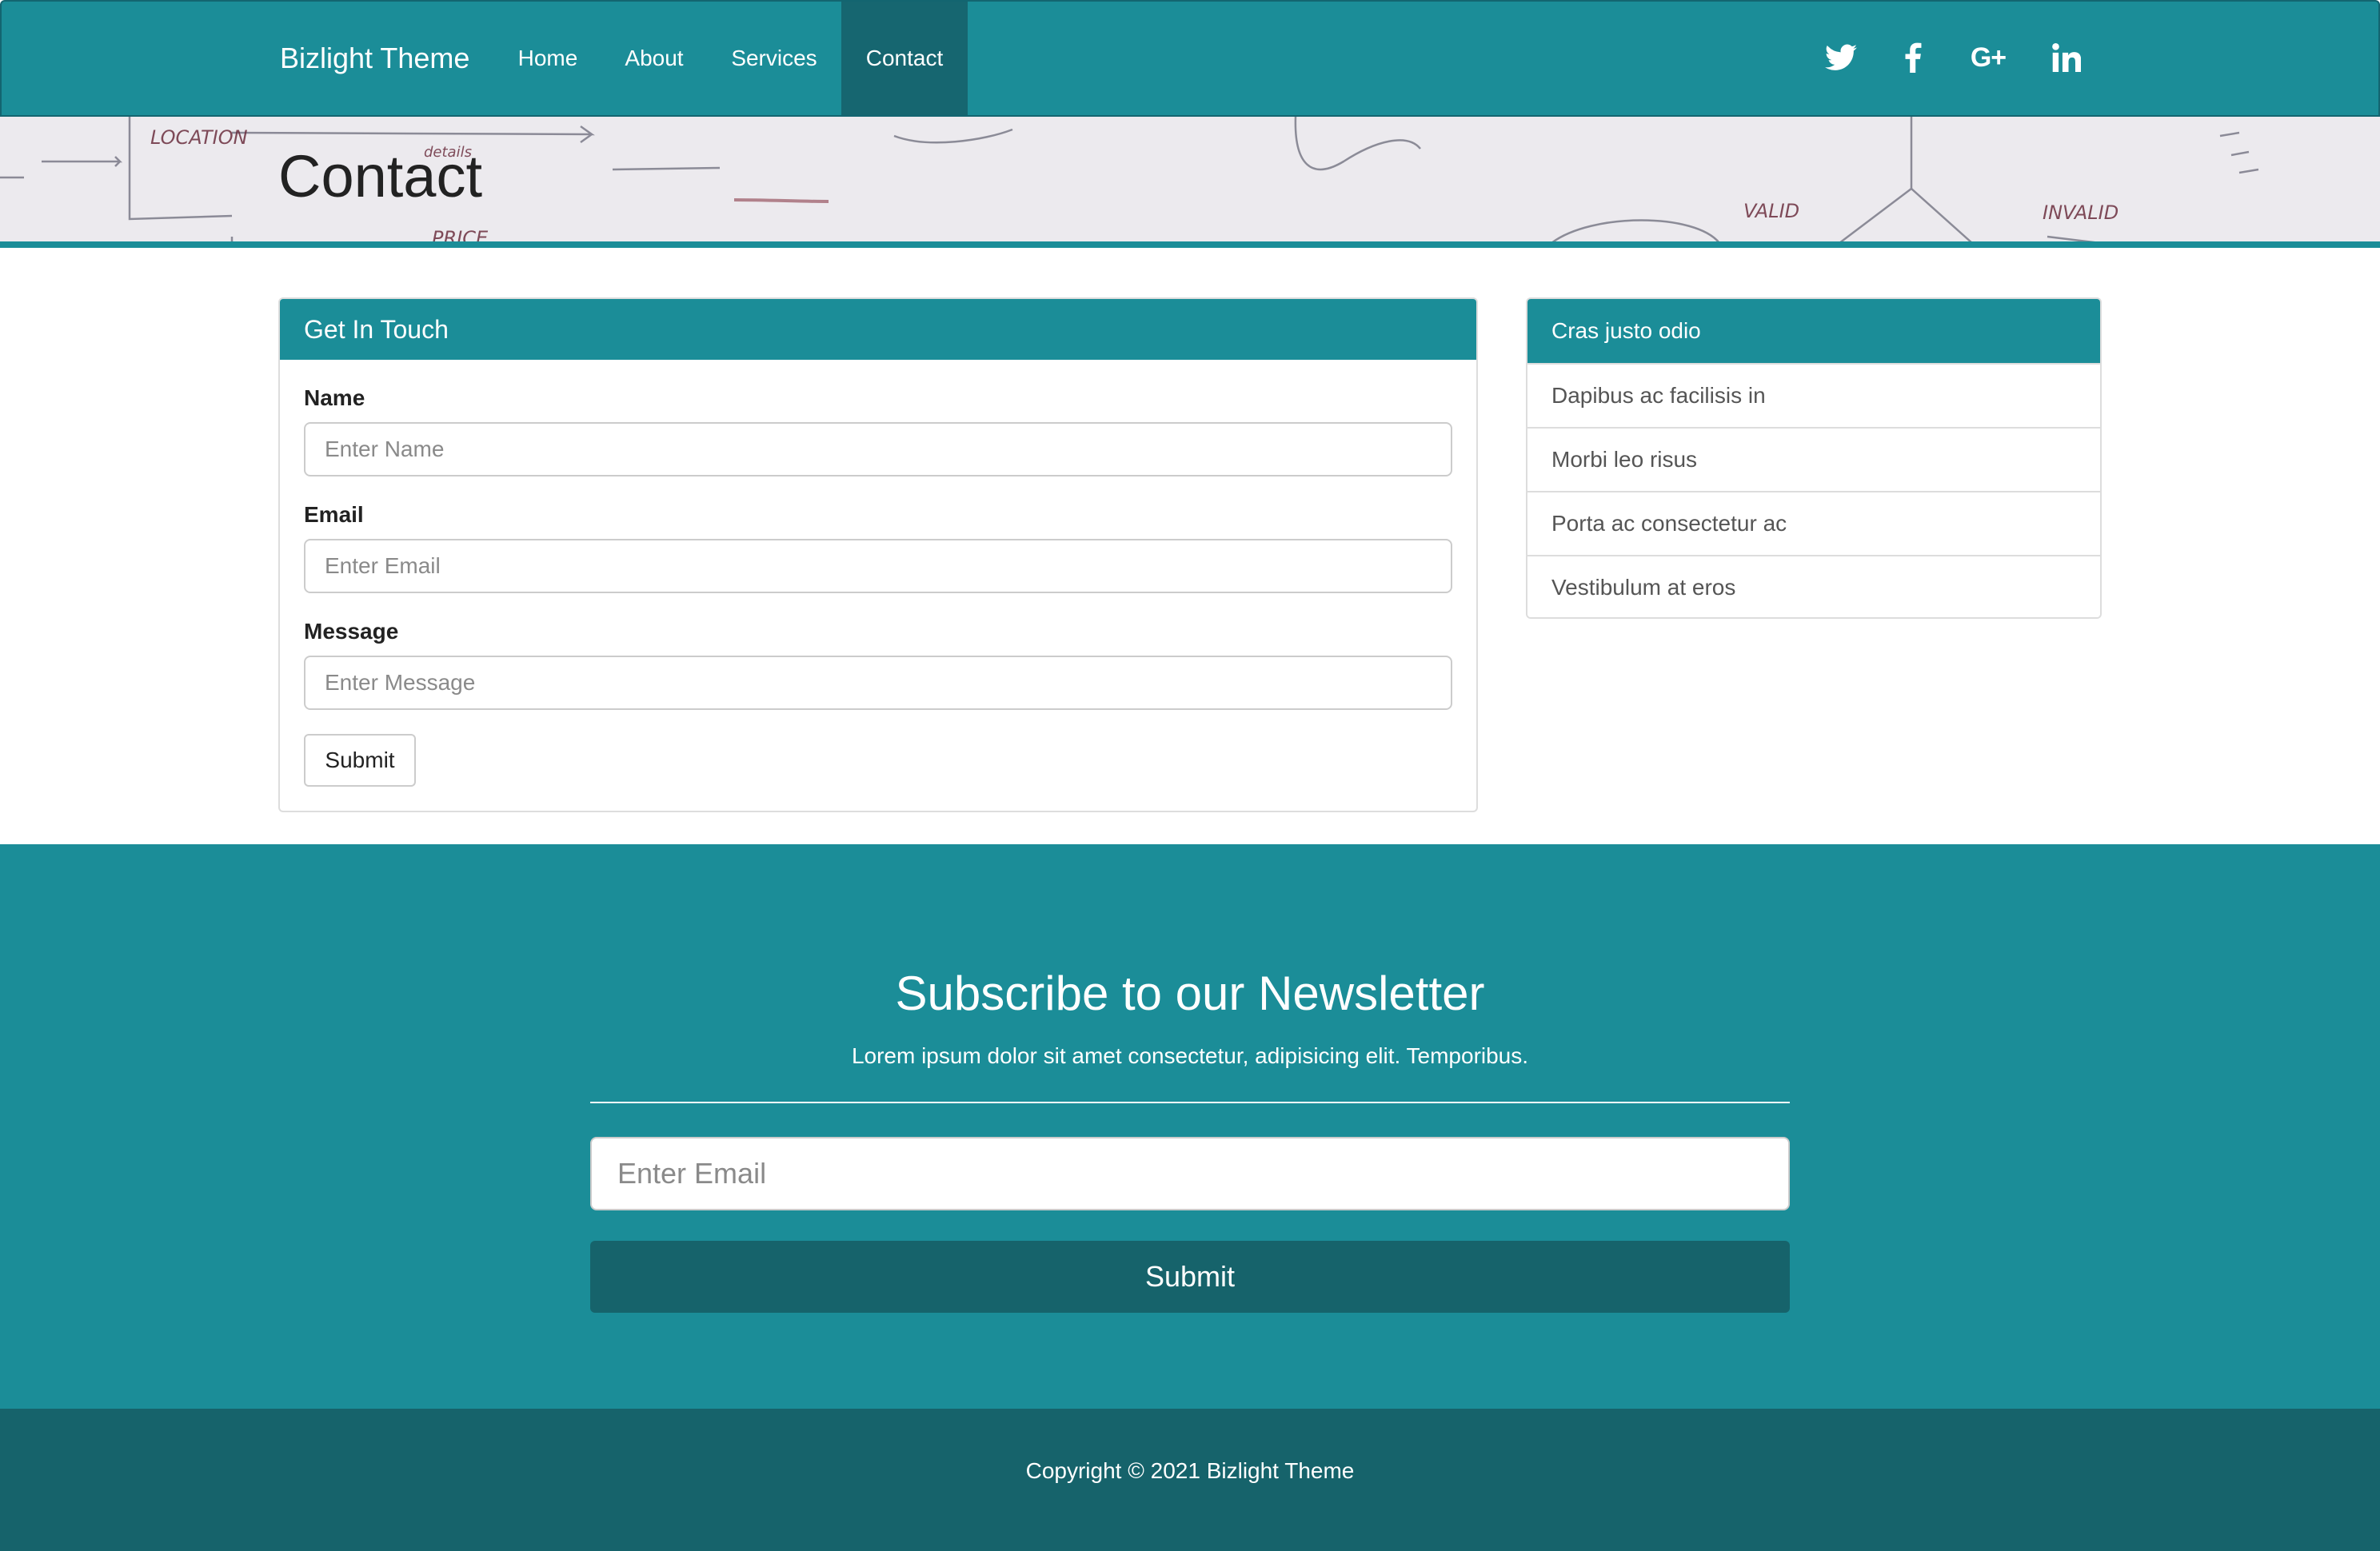 The height and width of the screenshot is (1551, 2380). Describe the element at coordinates (334, 397) in the screenshot. I see `name-label: Name` at that location.